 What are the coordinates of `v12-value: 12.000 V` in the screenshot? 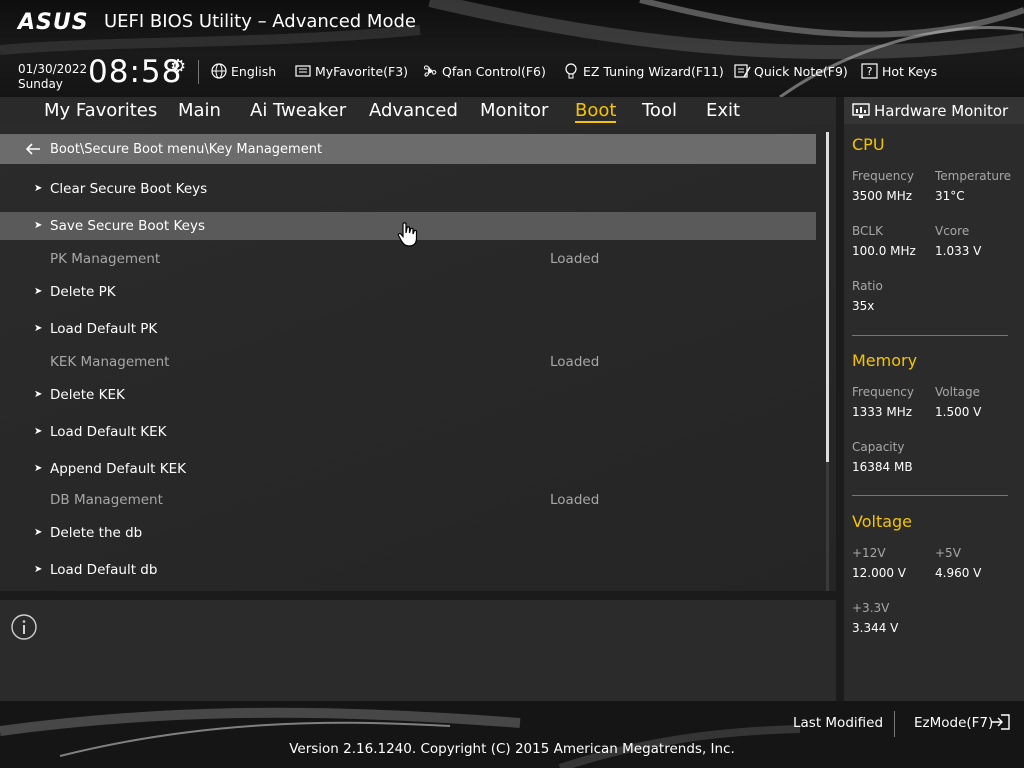 It's located at (879, 573).